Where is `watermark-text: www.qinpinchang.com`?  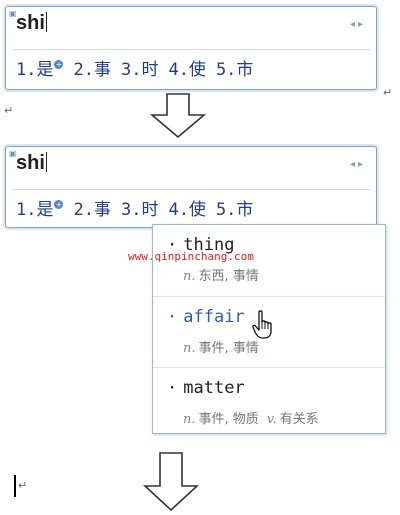
watermark-text: www.qinpinchang.com is located at coordinates (191, 256).